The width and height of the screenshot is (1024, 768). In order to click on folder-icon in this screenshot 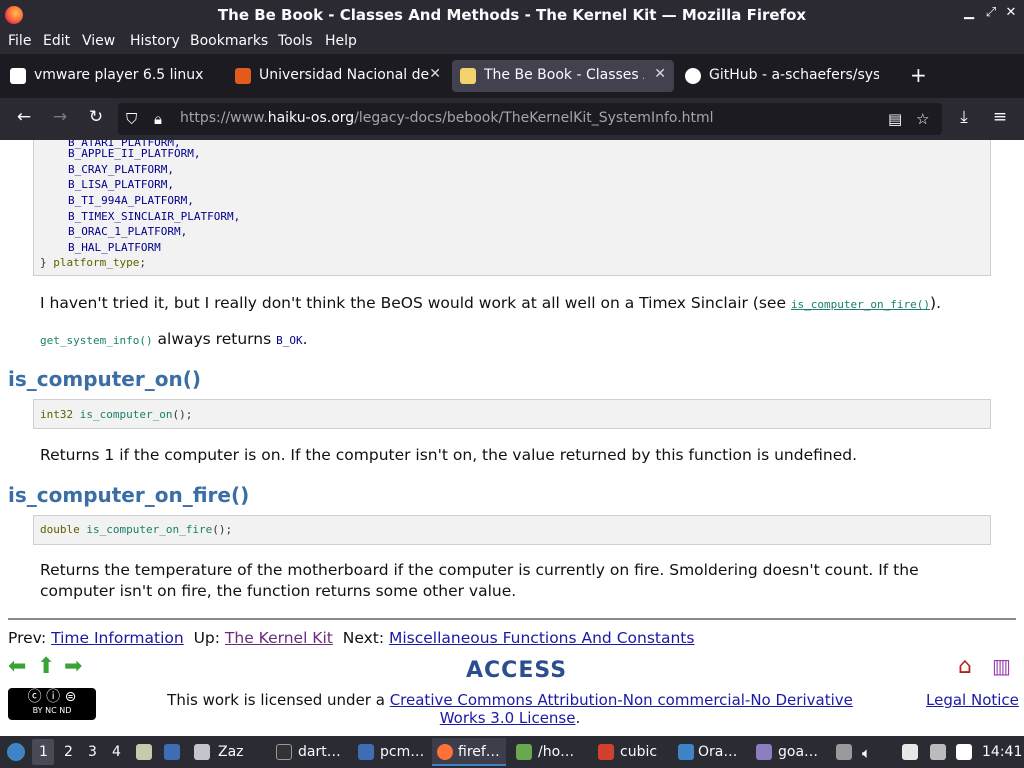, I will do `click(366, 752)`.